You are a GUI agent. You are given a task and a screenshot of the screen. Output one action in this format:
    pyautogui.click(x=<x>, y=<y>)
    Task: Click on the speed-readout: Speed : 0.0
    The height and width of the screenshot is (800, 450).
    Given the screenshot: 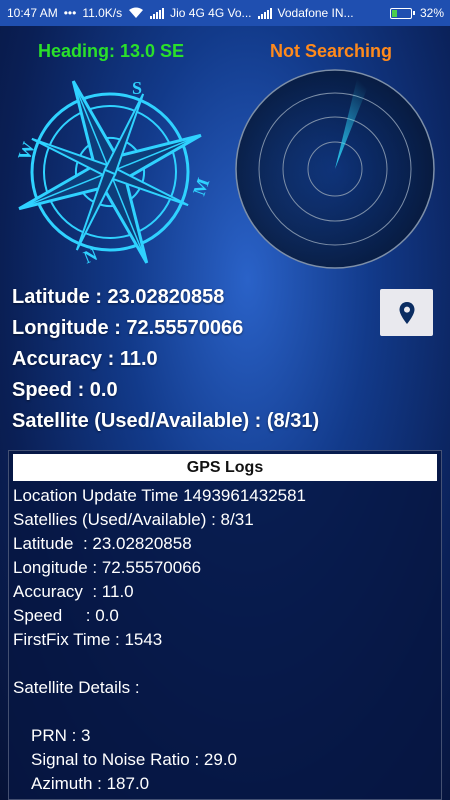 What is the action you would take?
    pyautogui.click(x=65, y=390)
    